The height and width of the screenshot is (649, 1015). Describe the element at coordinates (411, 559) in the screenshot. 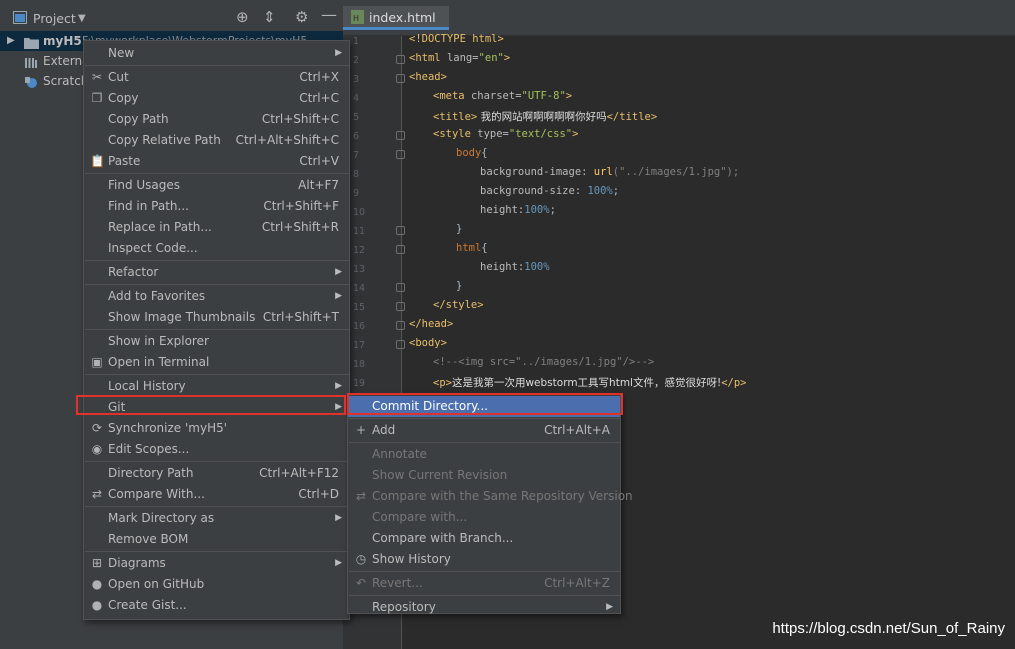

I see `menu-item-label: Show History` at that location.